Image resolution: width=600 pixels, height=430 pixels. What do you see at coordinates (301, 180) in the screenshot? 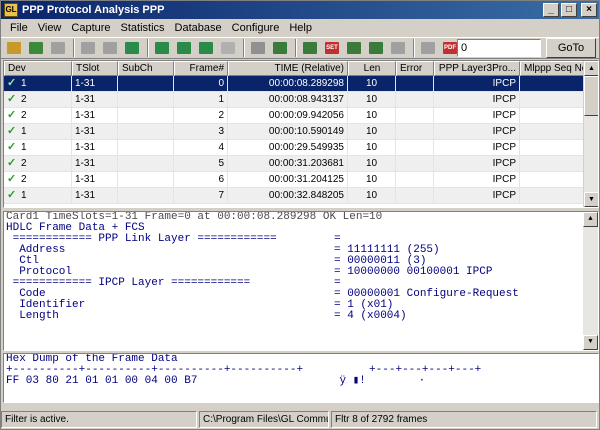
I see `table-row: ✓ 2 1-31 6 00:00:31.204125 10 IPCP` at bounding box center [301, 180].